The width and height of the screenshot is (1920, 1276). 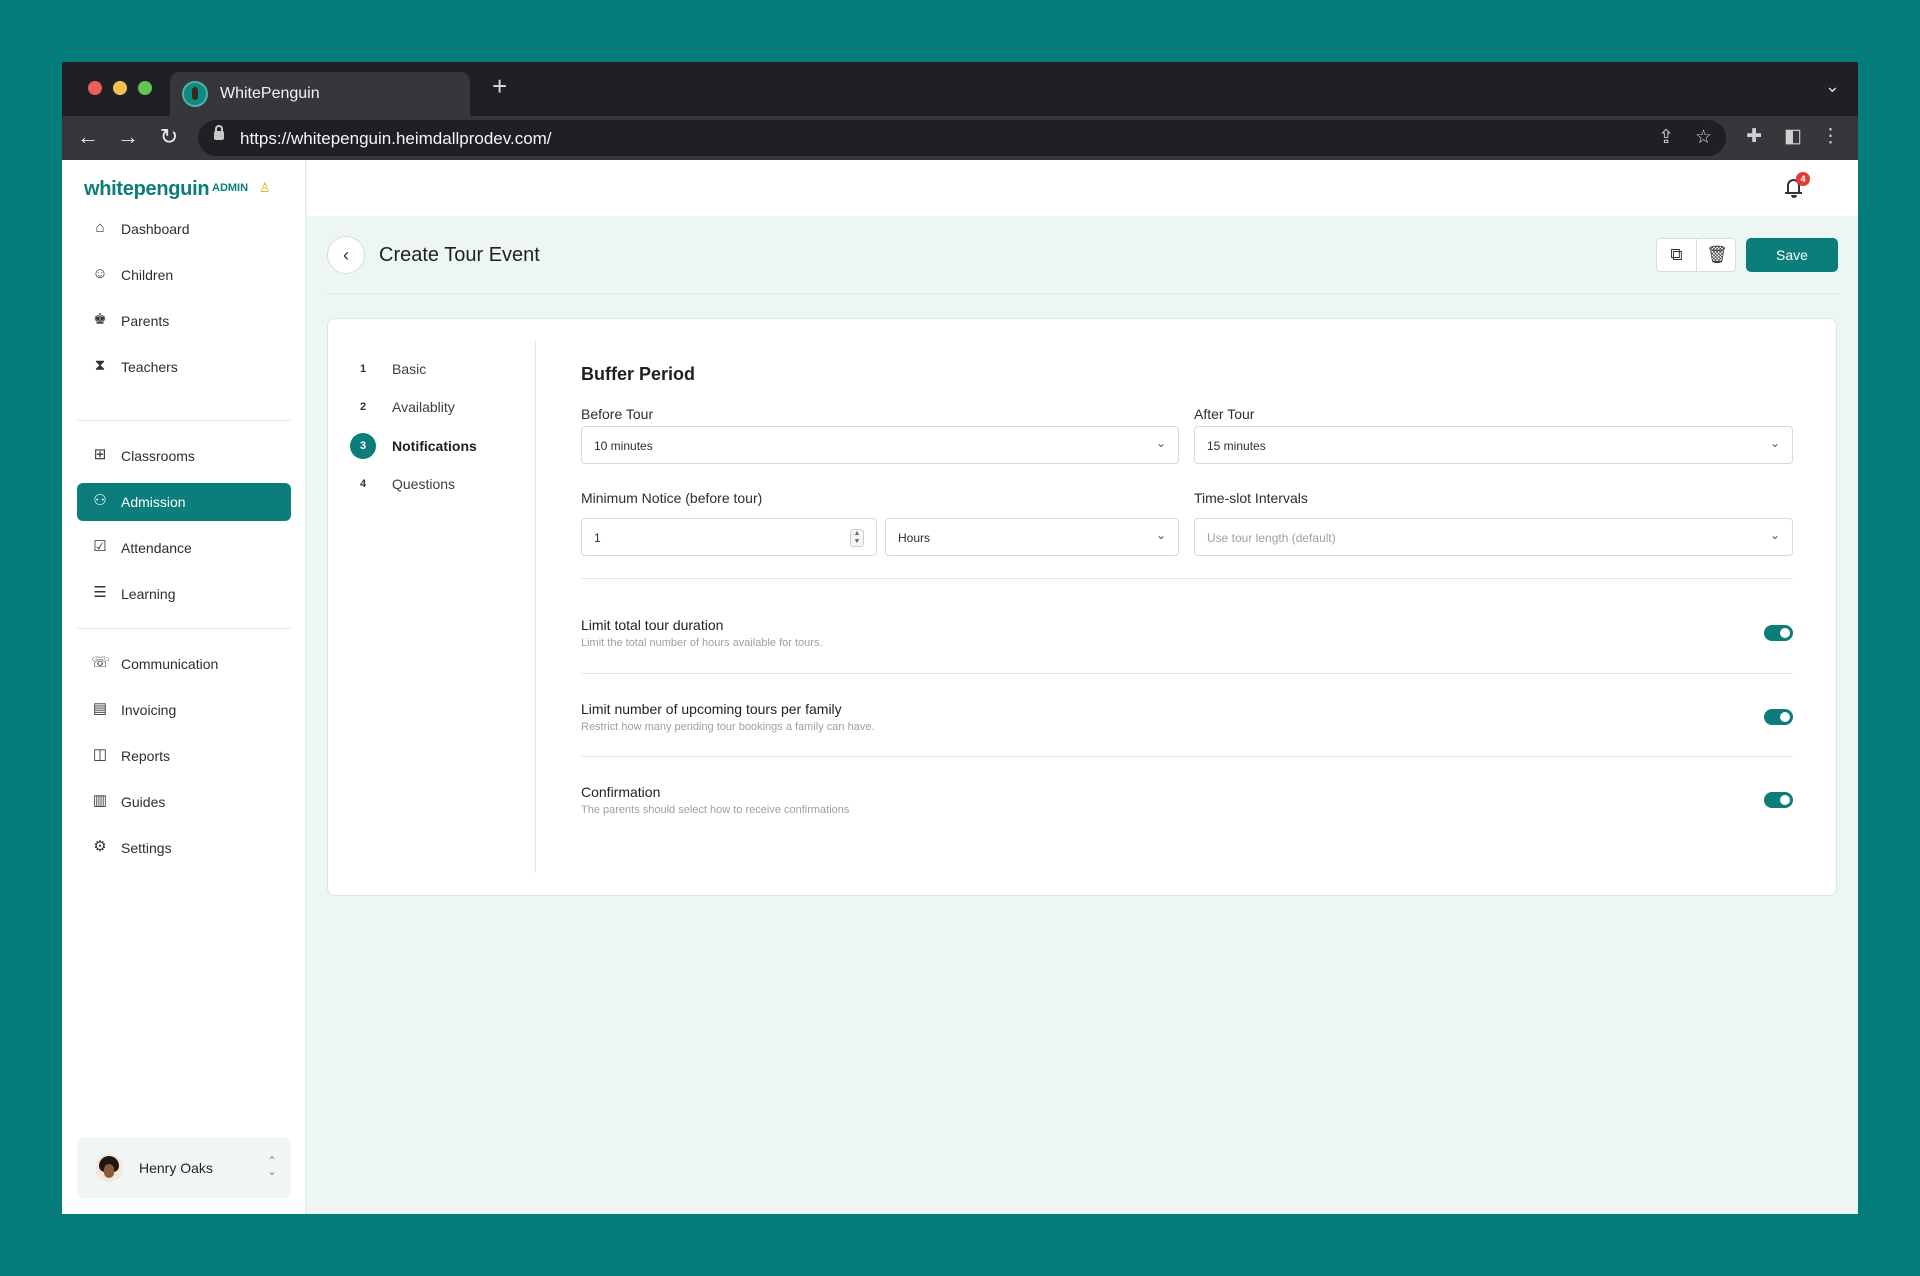 I want to click on sidebar-item-classrooms: ⊞ Classrooms, so click(x=184, y=456).